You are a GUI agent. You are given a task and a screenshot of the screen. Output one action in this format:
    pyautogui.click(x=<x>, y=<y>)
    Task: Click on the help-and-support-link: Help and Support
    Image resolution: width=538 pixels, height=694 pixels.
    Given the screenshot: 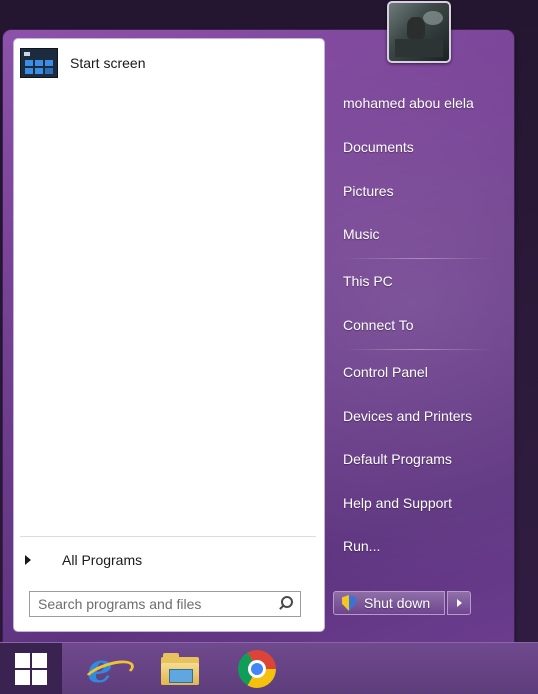 What is the action you would take?
    pyautogui.click(x=397, y=503)
    